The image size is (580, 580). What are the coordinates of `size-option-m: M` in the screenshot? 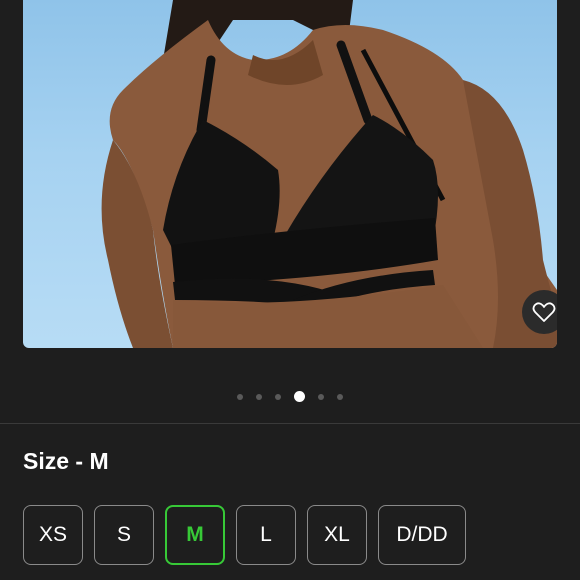 It's located at (195, 535).